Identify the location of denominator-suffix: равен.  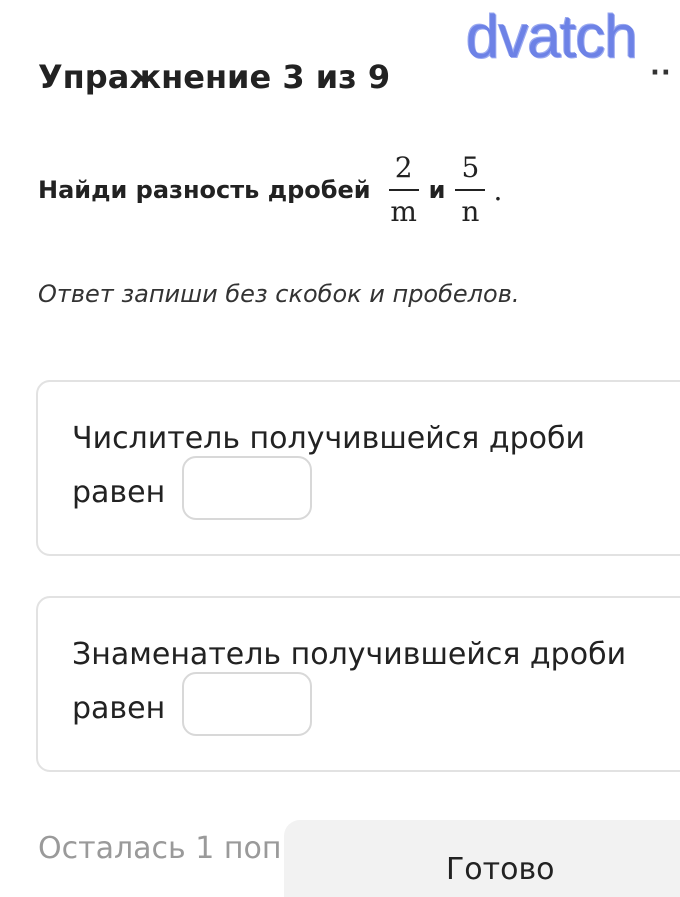
(119, 708).